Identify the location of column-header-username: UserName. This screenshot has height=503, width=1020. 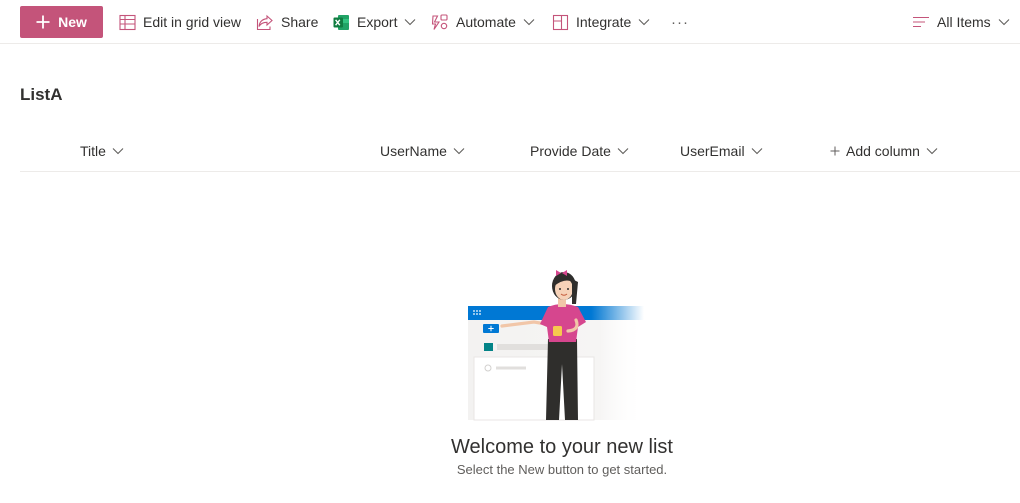
(422, 150).